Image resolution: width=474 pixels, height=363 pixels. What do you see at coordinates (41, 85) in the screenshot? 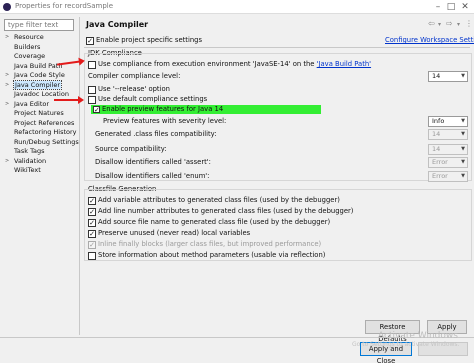
I see `tree-item-java-compiler: > Java Compiler` at bounding box center [41, 85].